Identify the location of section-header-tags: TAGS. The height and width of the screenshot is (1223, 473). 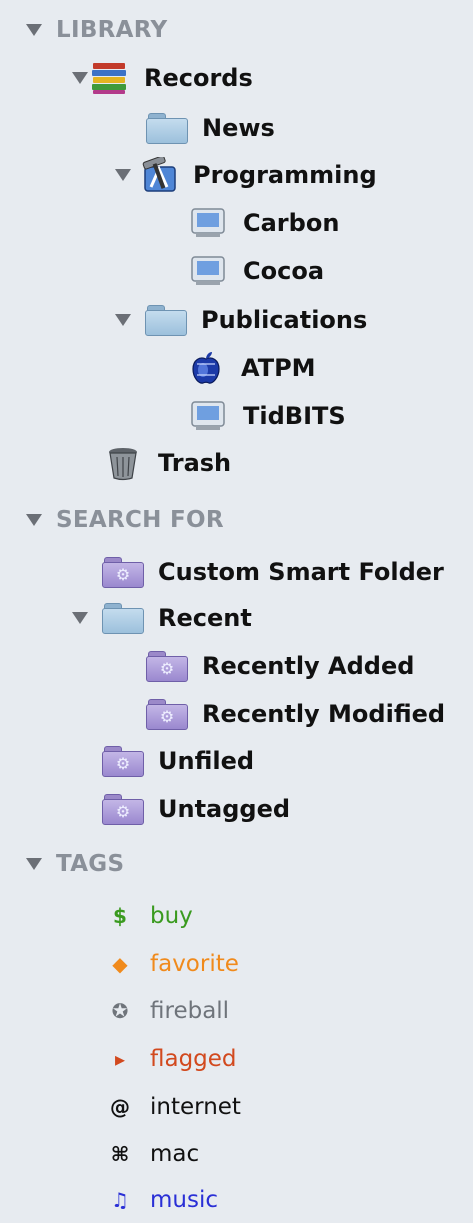
(236, 864).